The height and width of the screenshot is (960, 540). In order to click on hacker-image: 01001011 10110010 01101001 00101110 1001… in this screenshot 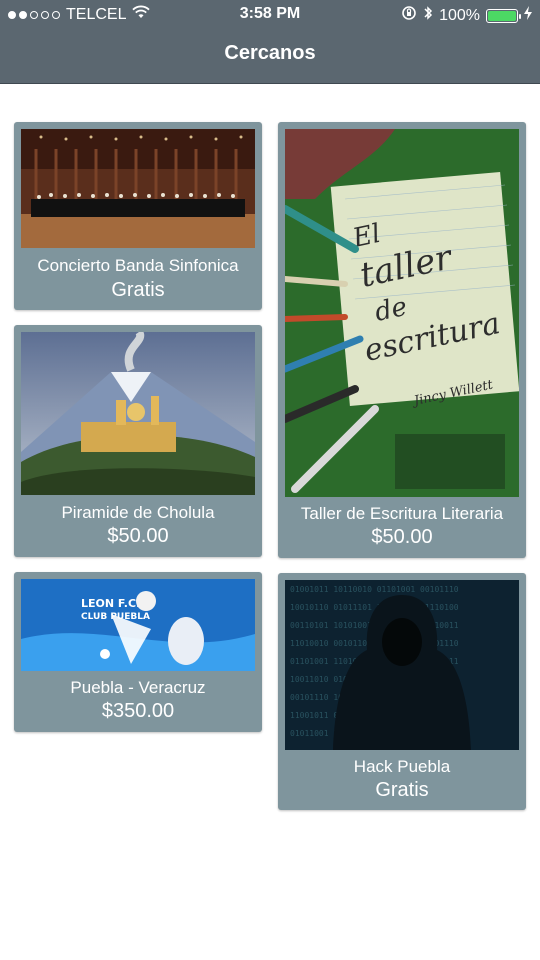, I will do `click(402, 665)`.